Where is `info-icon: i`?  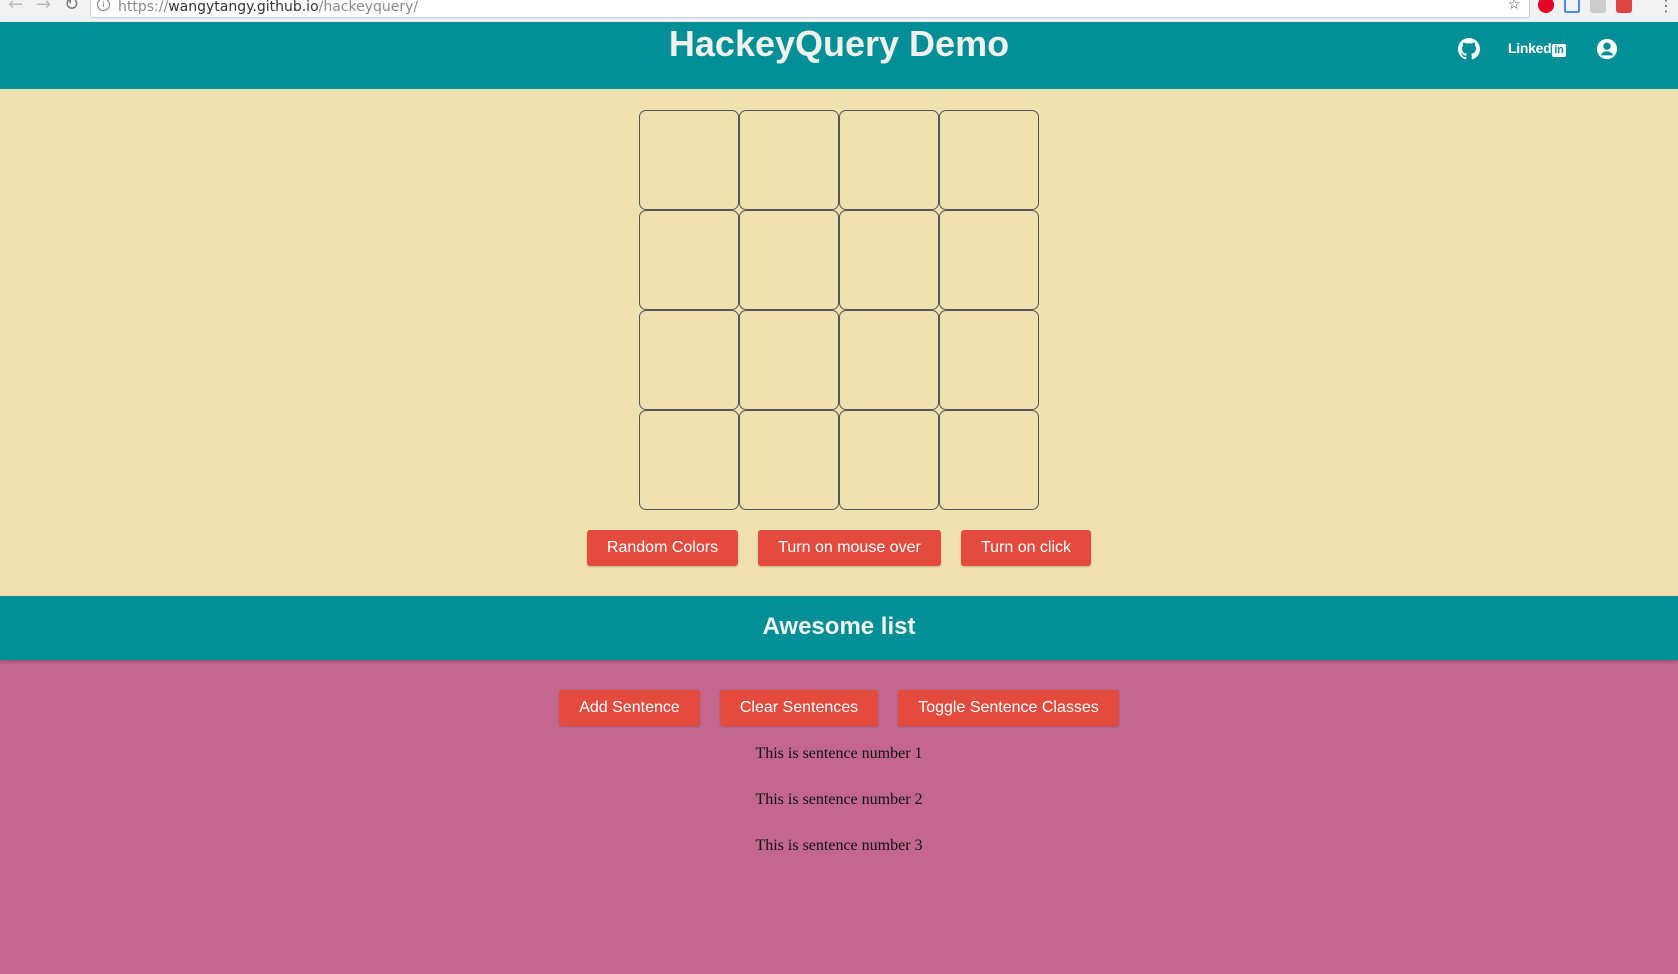 info-icon: i is located at coordinates (103, 5).